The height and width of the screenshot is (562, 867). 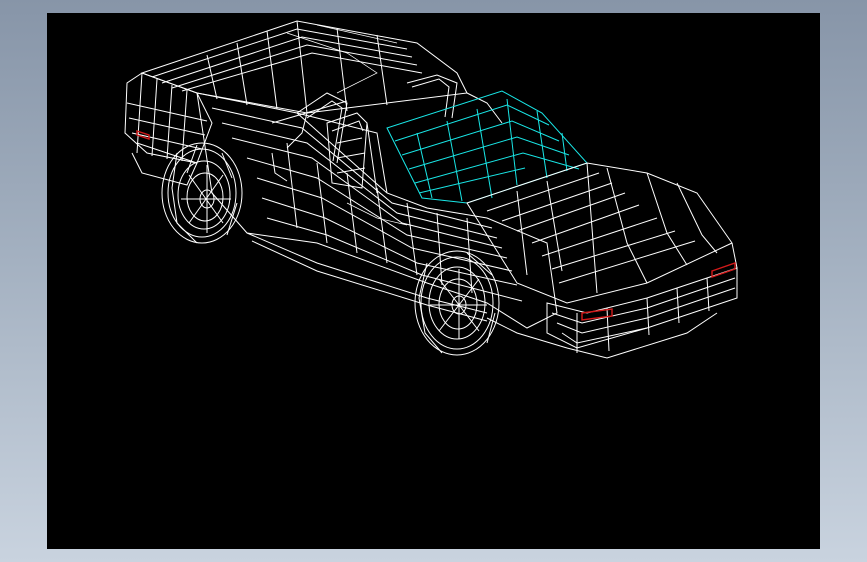 I want to click on rear-deck, so click(x=304, y=67).